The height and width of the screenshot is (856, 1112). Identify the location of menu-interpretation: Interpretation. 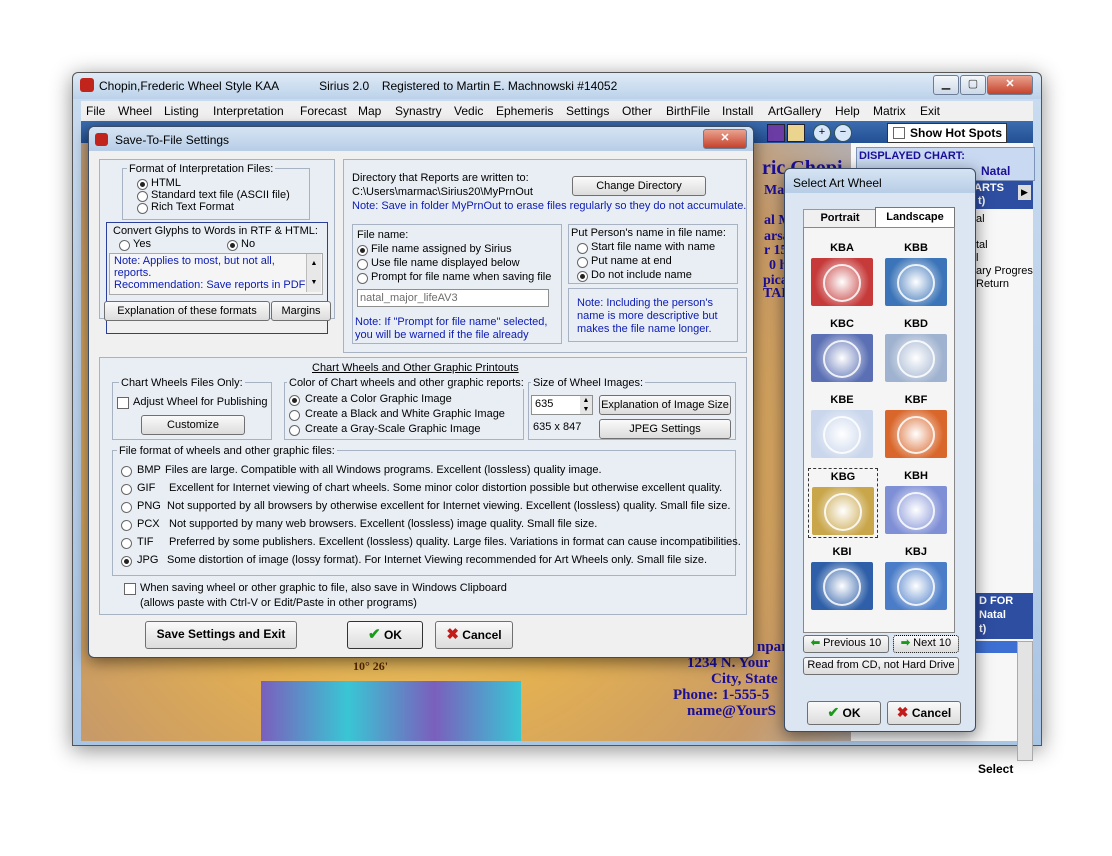
(248, 111).